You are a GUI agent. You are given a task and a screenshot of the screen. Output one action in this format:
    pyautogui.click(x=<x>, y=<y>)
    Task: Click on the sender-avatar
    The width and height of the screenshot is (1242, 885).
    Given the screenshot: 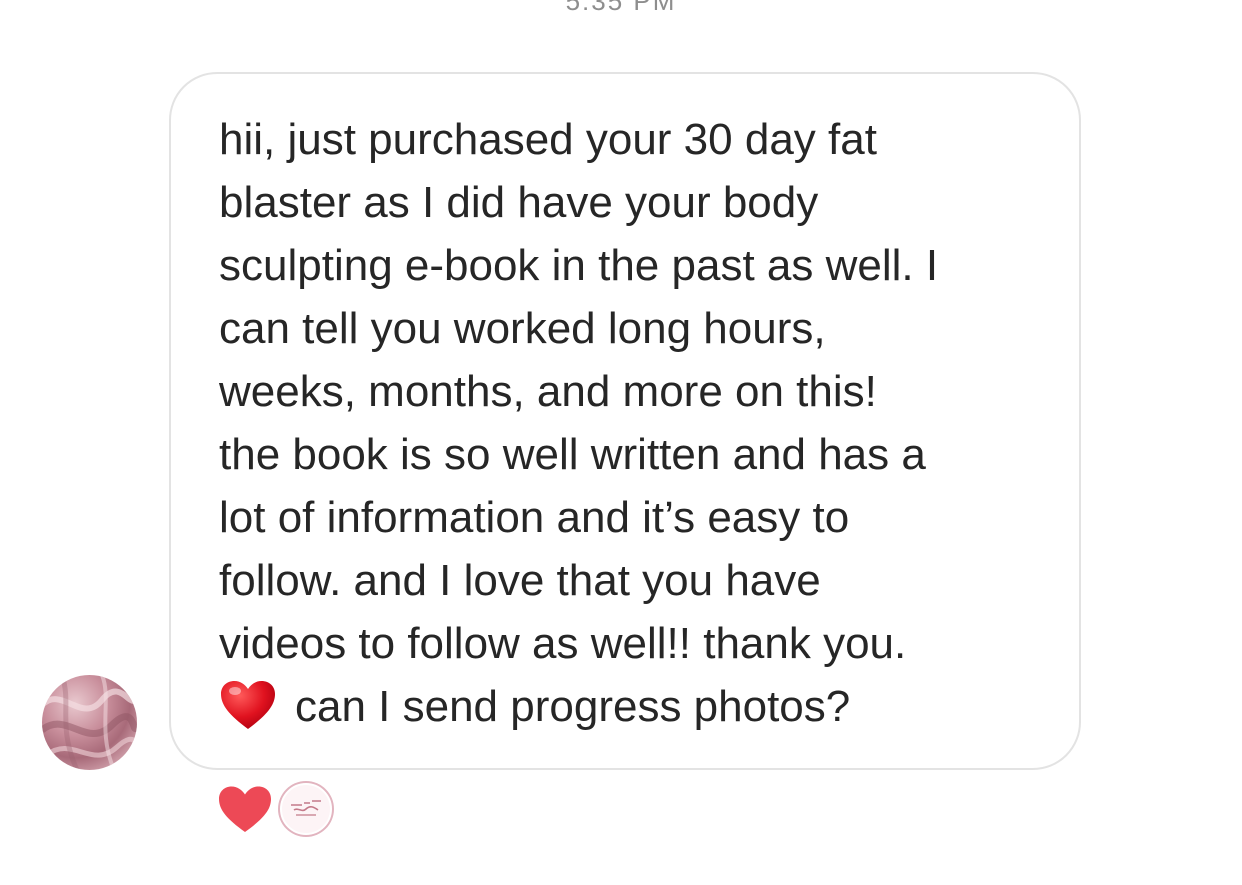 What is the action you would take?
    pyautogui.click(x=89, y=722)
    